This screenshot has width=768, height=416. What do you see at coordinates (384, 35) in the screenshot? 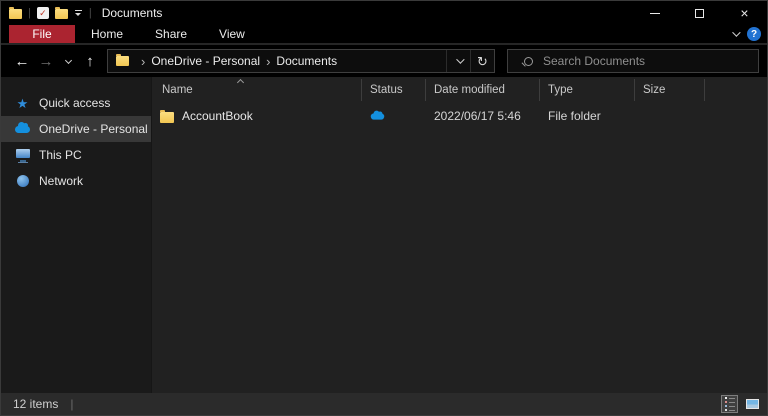
I see `ribbon-tab-row: File Home Share View ?` at bounding box center [384, 35].